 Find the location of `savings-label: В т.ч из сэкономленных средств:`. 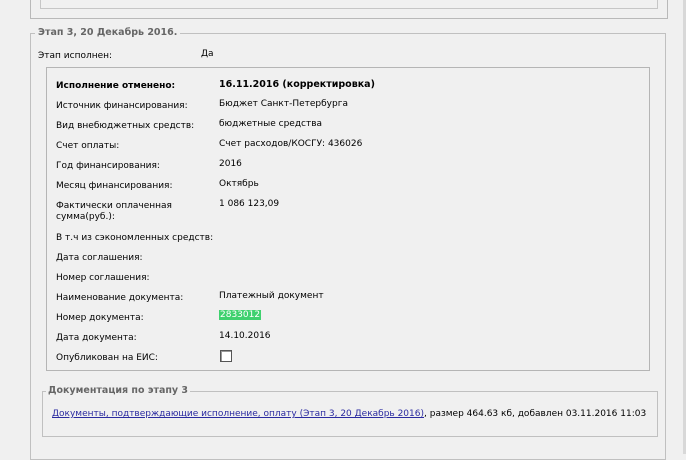

savings-label: В т.ч из сэкономленных средств: is located at coordinates (135, 238).